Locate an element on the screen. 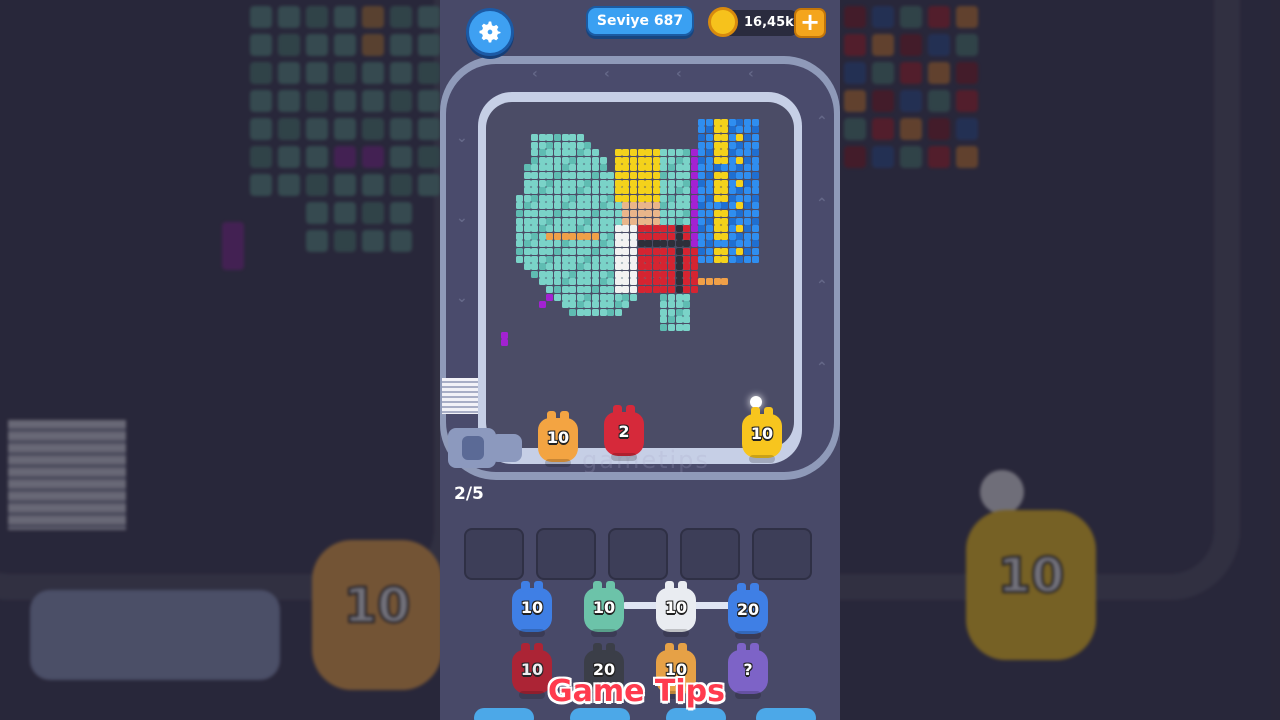 Image resolution: width=1280 pixels, height=720 pixels. queue-pig-blue: 10 is located at coordinates (532, 609).